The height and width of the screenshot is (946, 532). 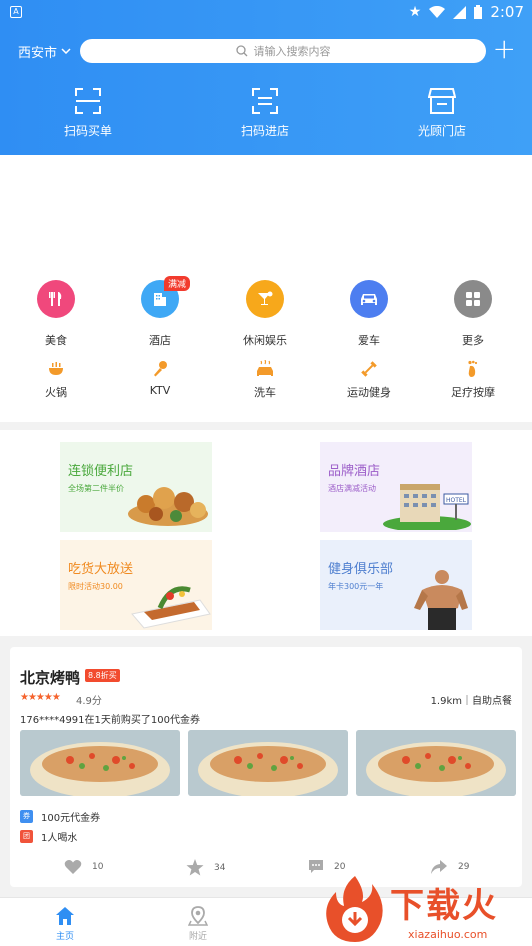 What do you see at coordinates (369, 299) in the screenshot?
I see `car-icon` at bounding box center [369, 299].